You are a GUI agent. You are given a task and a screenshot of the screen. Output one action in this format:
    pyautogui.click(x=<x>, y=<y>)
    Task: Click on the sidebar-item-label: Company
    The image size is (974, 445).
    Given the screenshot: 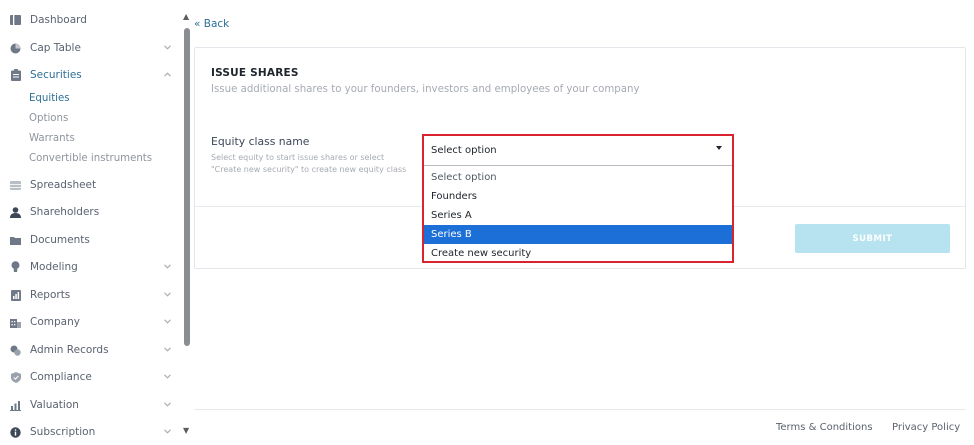 What is the action you would take?
    pyautogui.click(x=55, y=322)
    